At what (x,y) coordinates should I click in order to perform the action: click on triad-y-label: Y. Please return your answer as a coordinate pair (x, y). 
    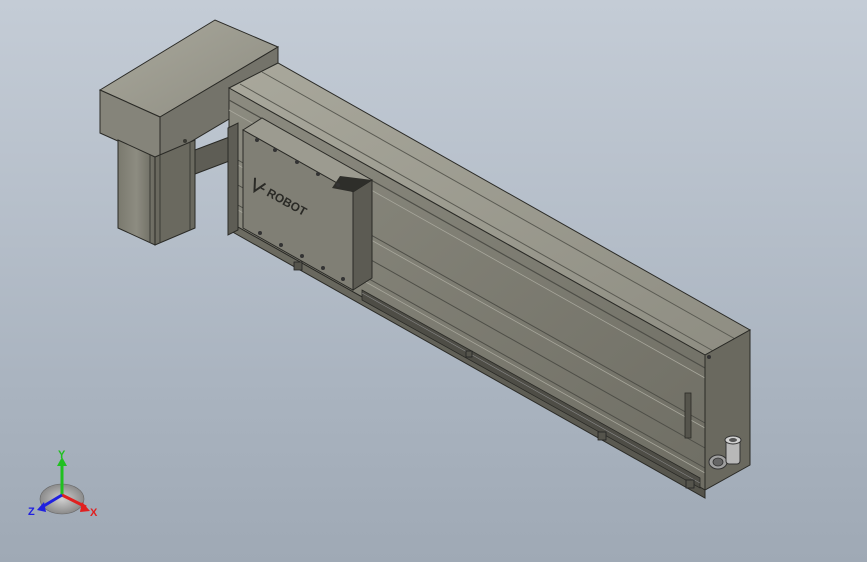
    Looking at the image, I should click on (62, 455).